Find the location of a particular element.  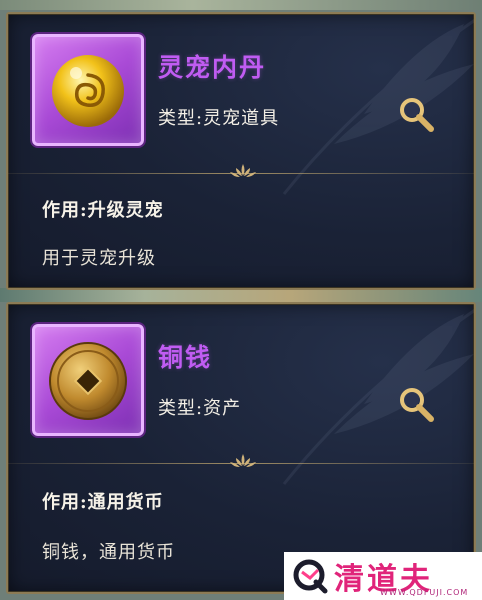

q-logo-icon is located at coordinates (310, 576).